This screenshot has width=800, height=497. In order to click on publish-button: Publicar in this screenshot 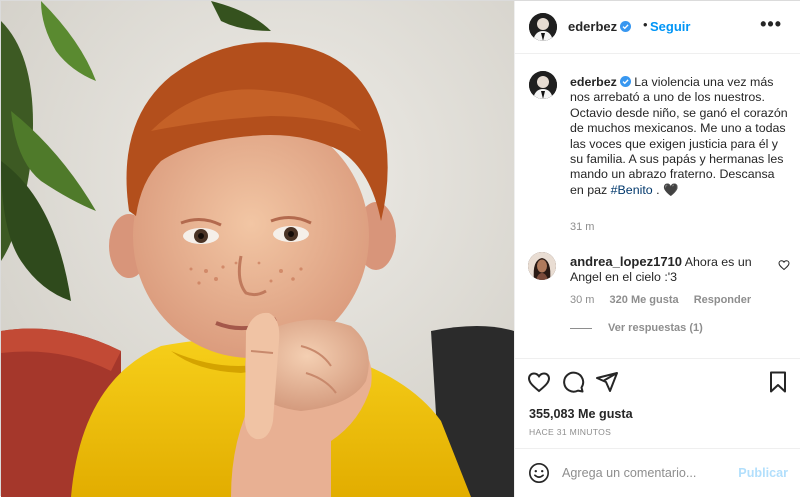, I will do `click(763, 473)`.